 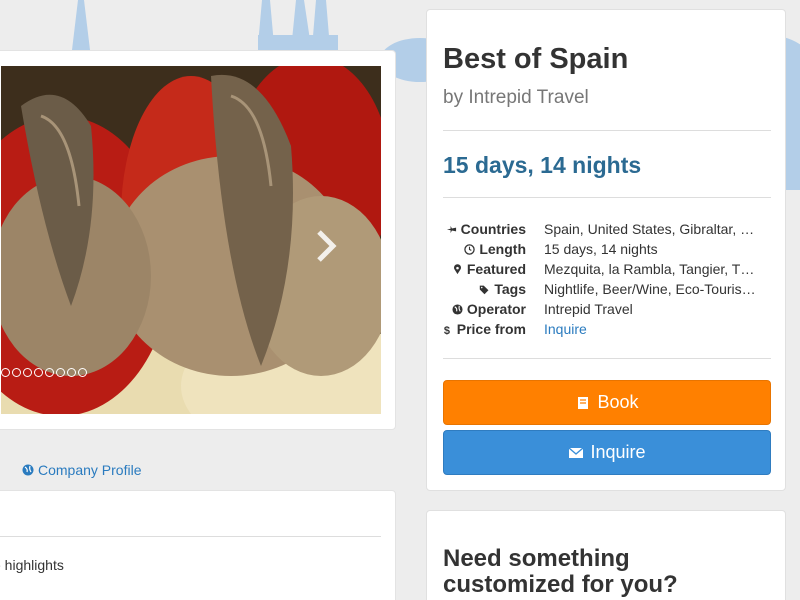 What do you see at coordinates (516, 97) in the screenshot?
I see `trip-byline: by Intrepid Travel` at bounding box center [516, 97].